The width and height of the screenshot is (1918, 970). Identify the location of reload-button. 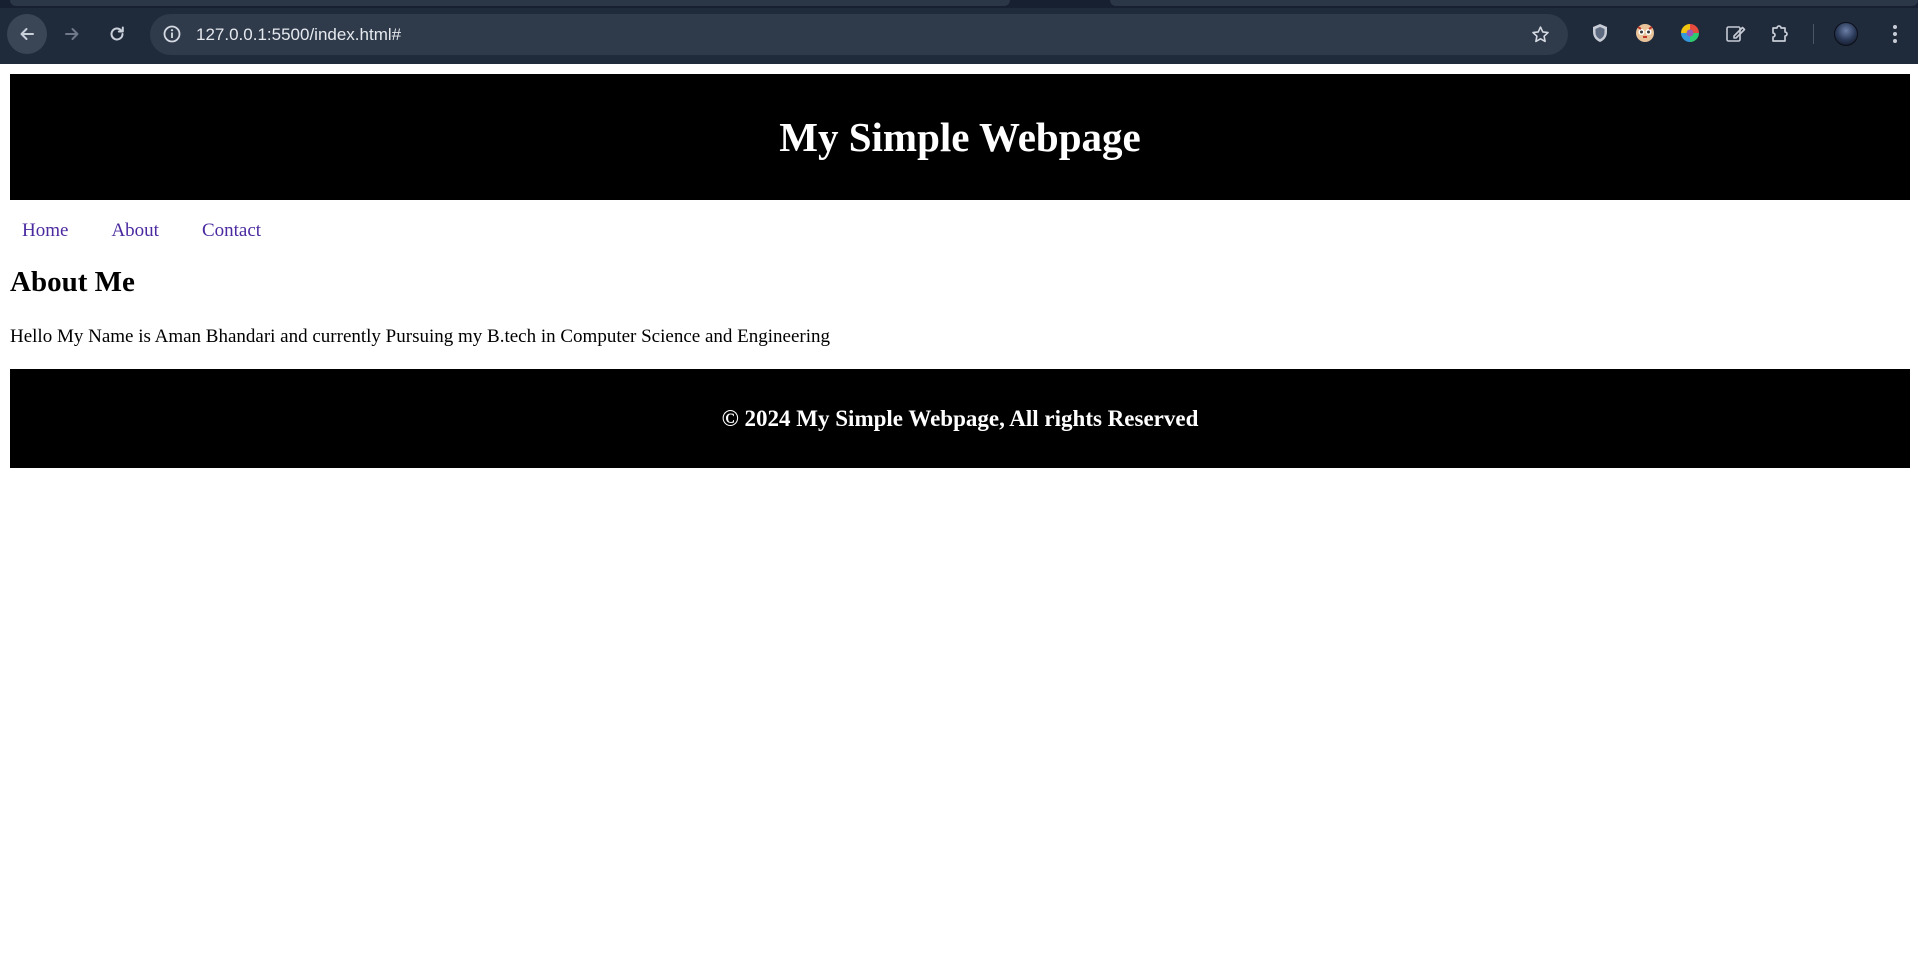
(117, 34).